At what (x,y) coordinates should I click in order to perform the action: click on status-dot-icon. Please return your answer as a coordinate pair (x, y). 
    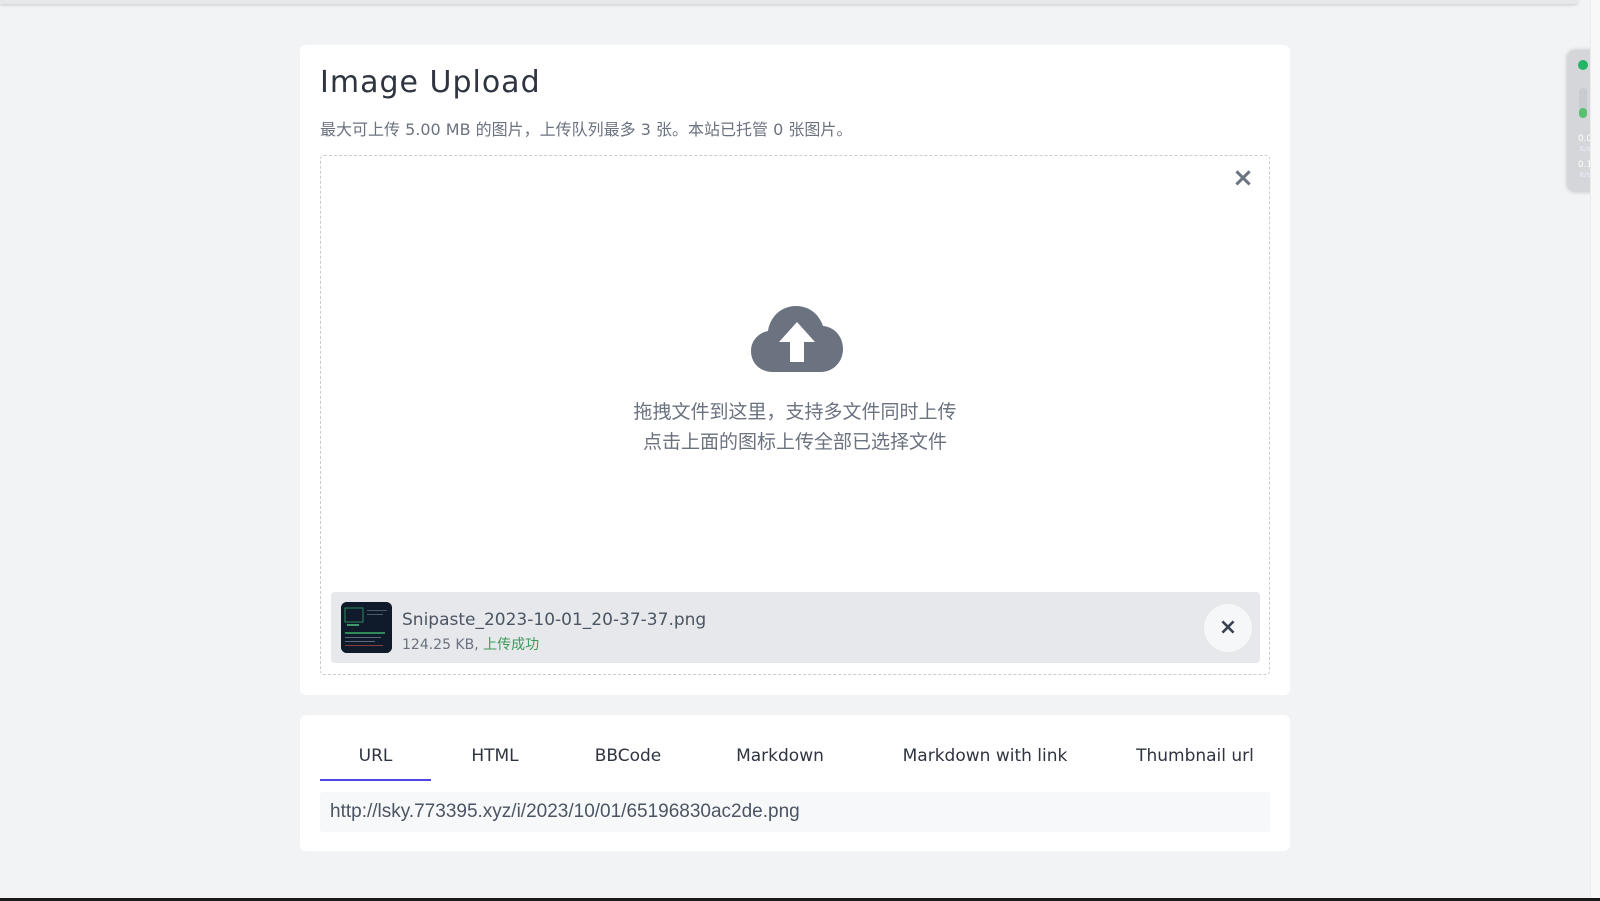
    Looking at the image, I should click on (1583, 65).